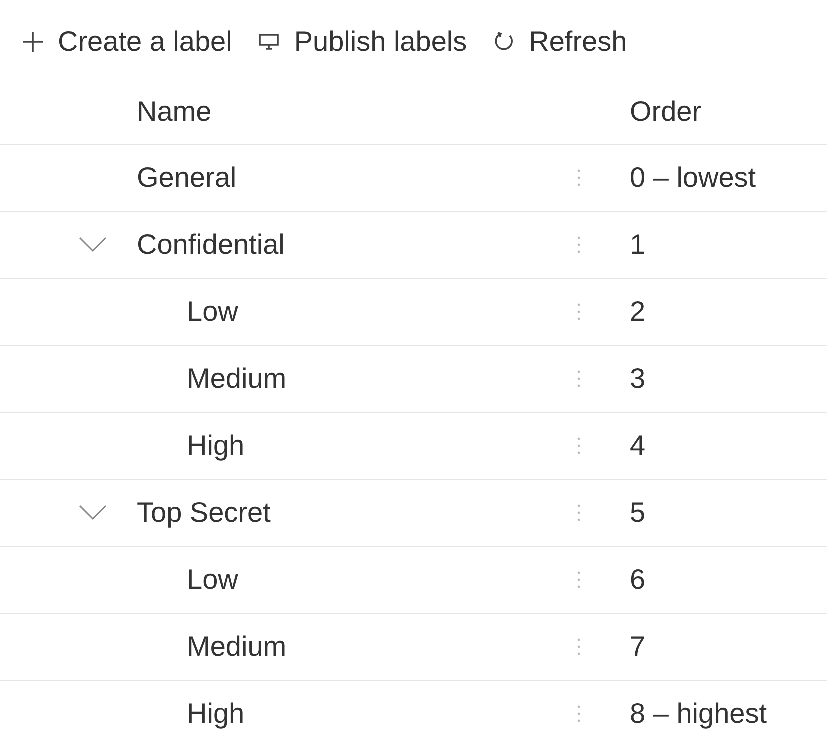  I want to click on label-name: Top Secret, so click(204, 513).